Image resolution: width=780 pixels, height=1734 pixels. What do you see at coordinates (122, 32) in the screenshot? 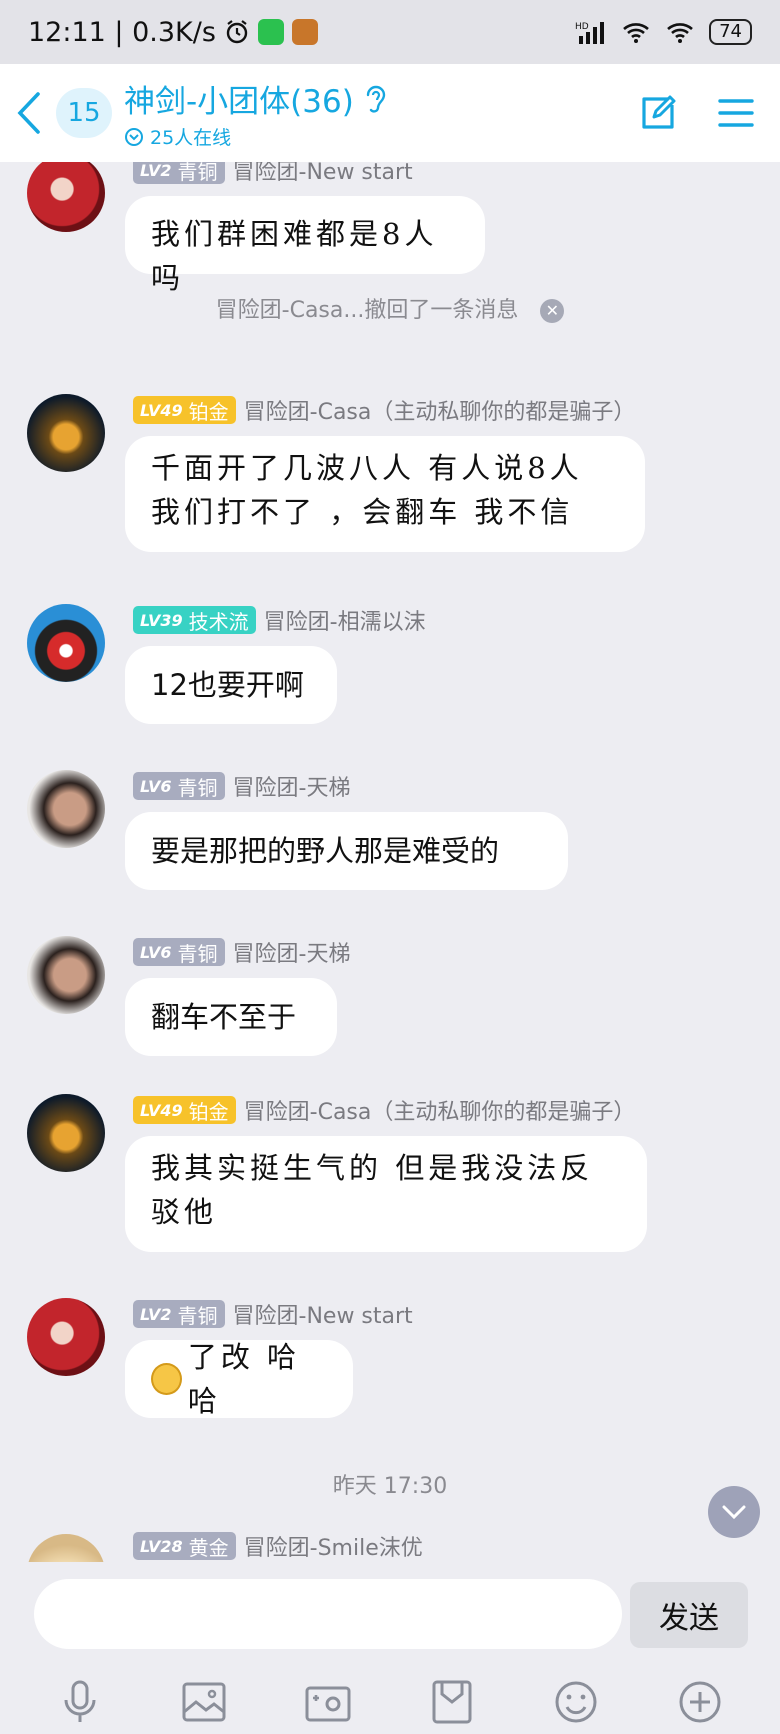
I see `status-time: 12:11 | 0.3K/s` at bounding box center [122, 32].